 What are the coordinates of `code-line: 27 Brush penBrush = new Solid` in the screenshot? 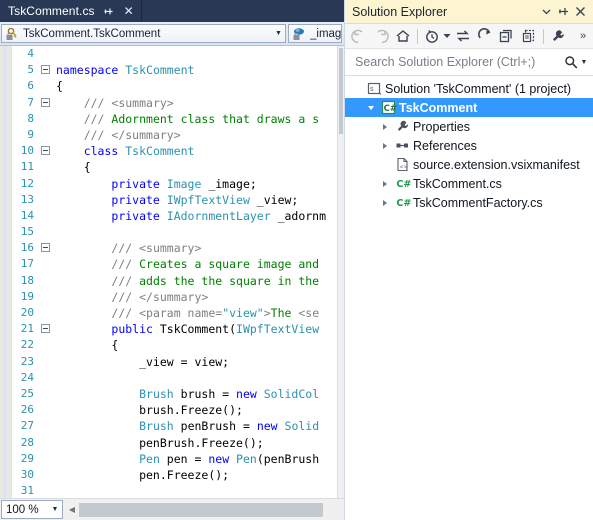 It's located at (178, 426).